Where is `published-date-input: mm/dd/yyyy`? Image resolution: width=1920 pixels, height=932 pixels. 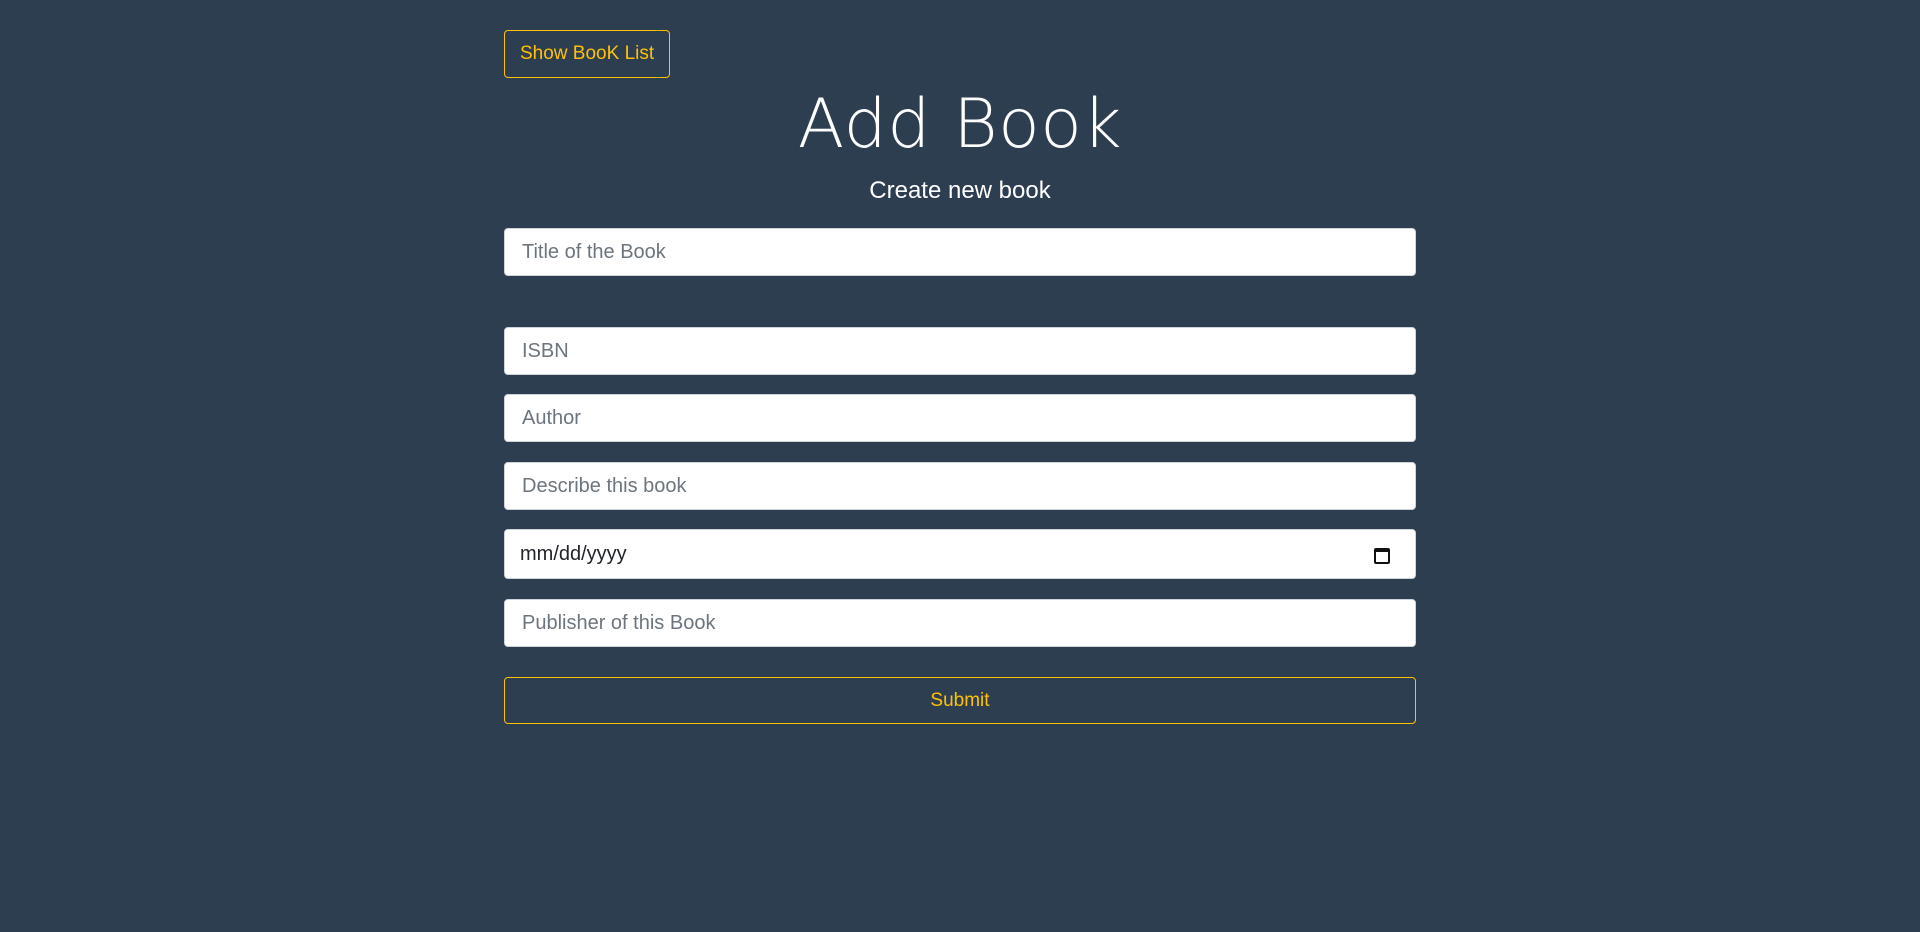 published-date-input: mm/dd/yyyy is located at coordinates (947, 554).